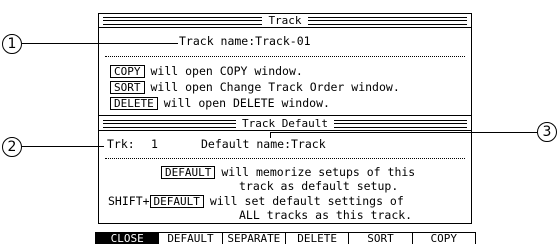  I want to click on default-title-bar: Track Default, so click(285, 123).